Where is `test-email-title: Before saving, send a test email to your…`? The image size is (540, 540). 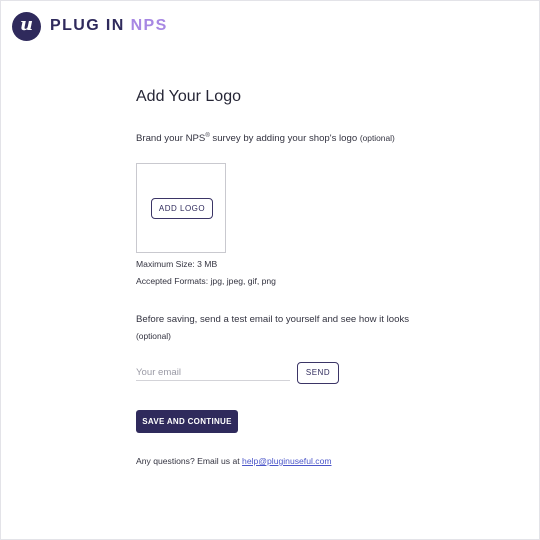
test-email-title: Before saving, send a test email to your… is located at coordinates (273, 319).